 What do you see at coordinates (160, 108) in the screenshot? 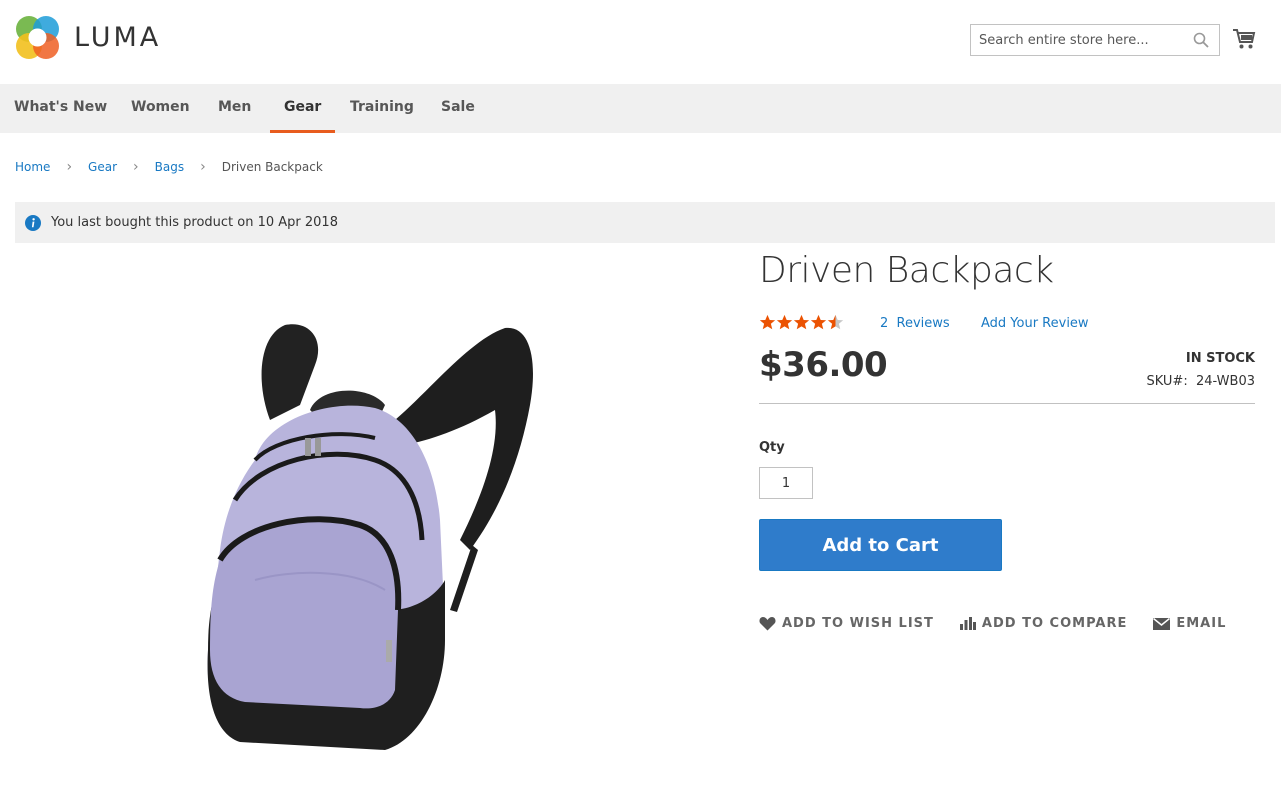
I see `nav-item-women: Women` at bounding box center [160, 108].